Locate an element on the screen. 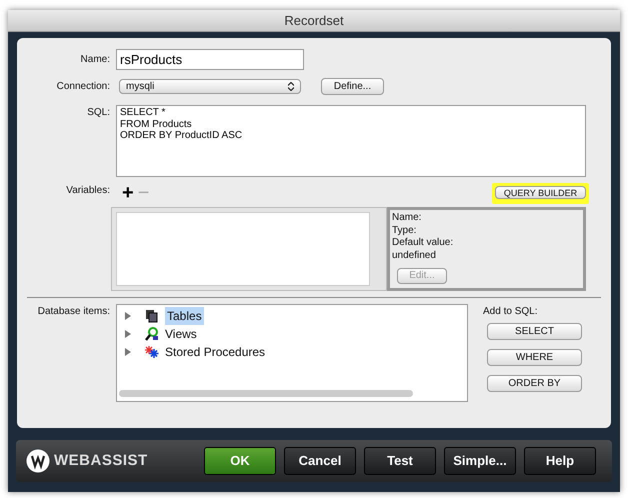 This screenshot has width=628, height=498. name-label: Name: is located at coordinates (95, 60).